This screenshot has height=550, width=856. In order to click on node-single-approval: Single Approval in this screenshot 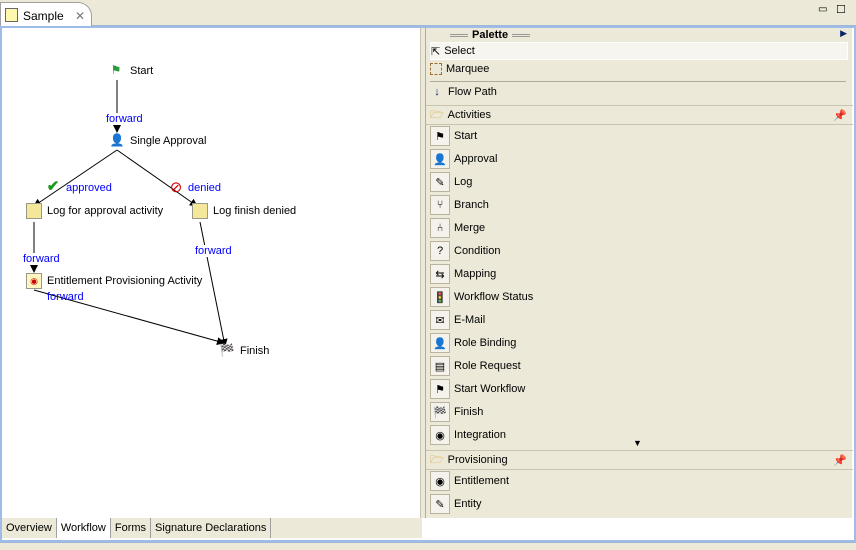, I will do `click(168, 141)`.